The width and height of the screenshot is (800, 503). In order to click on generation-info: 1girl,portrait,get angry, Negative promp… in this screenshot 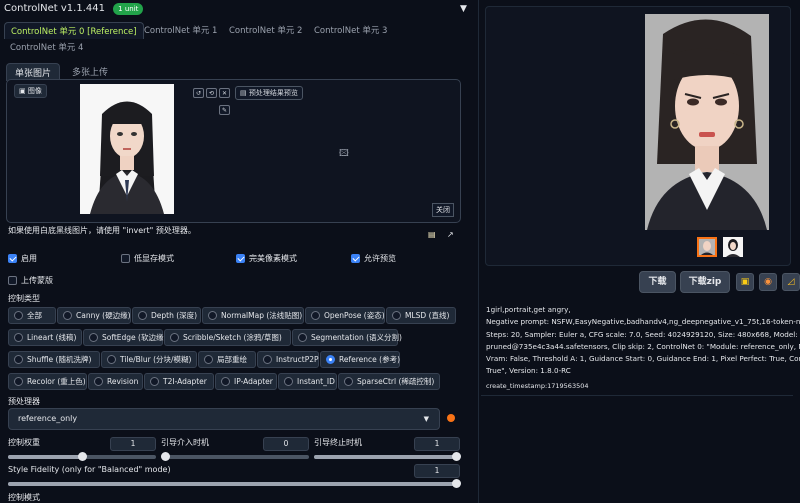, I will do `click(643, 341)`.